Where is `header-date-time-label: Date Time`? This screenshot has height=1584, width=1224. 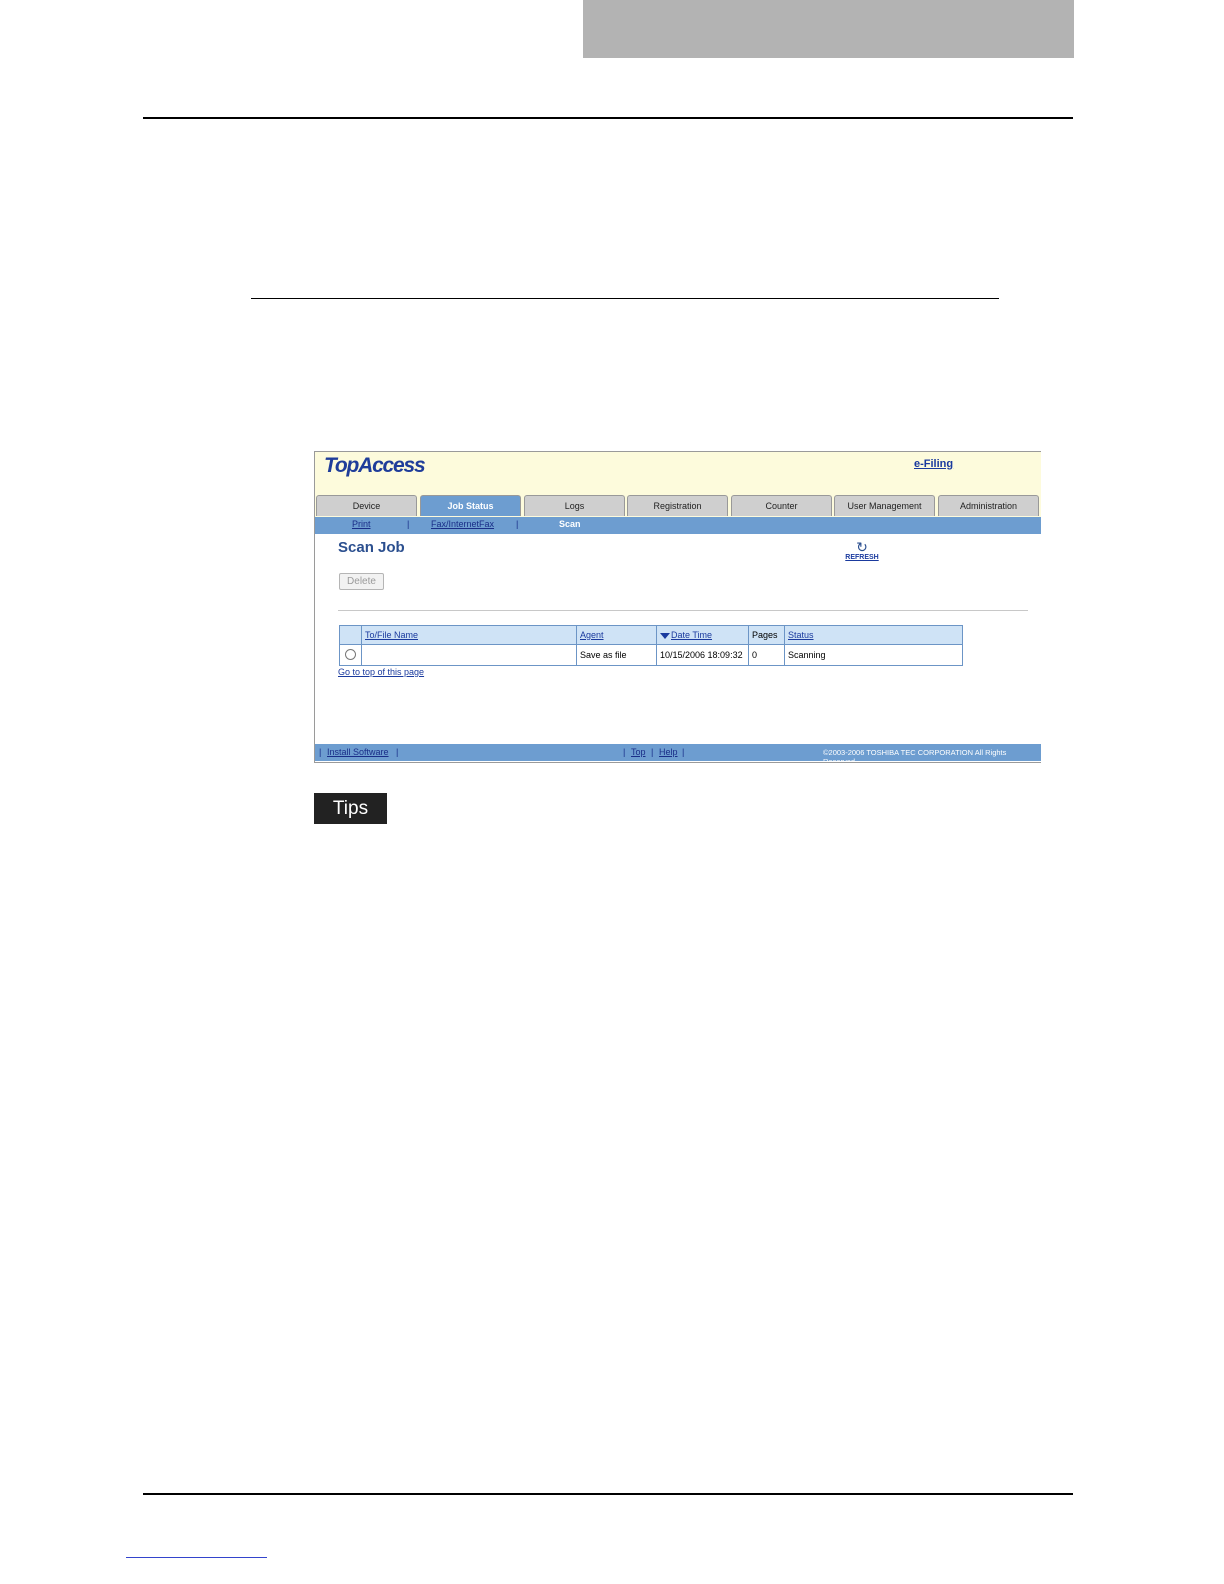 header-date-time-label: Date Time is located at coordinates (692, 635).